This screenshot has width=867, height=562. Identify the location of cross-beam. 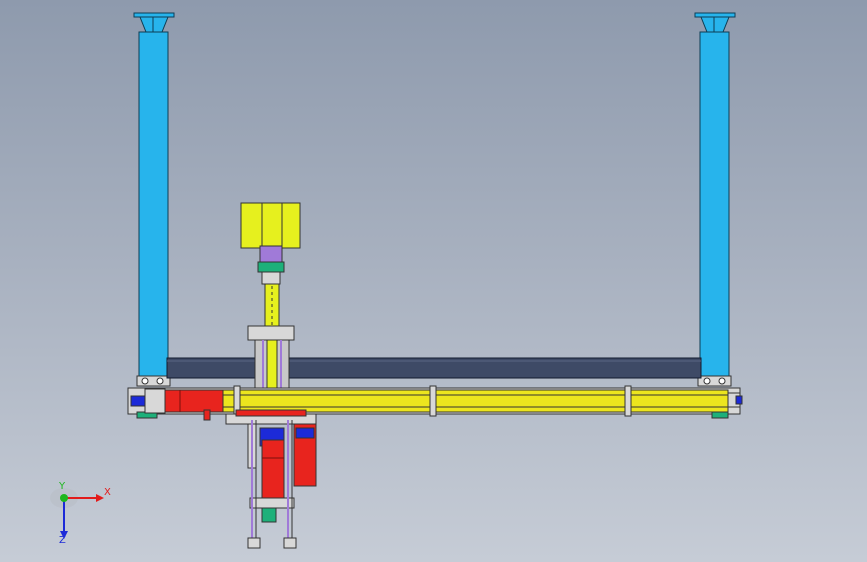
(434, 368).